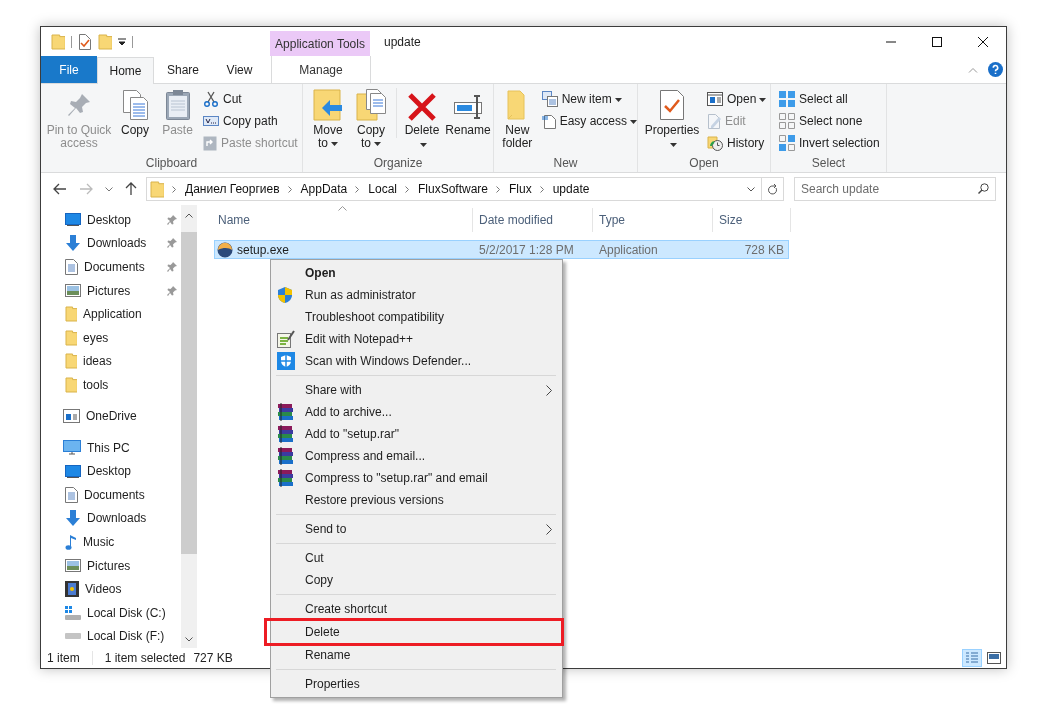  I want to click on drive-icon, so click(73, 612).